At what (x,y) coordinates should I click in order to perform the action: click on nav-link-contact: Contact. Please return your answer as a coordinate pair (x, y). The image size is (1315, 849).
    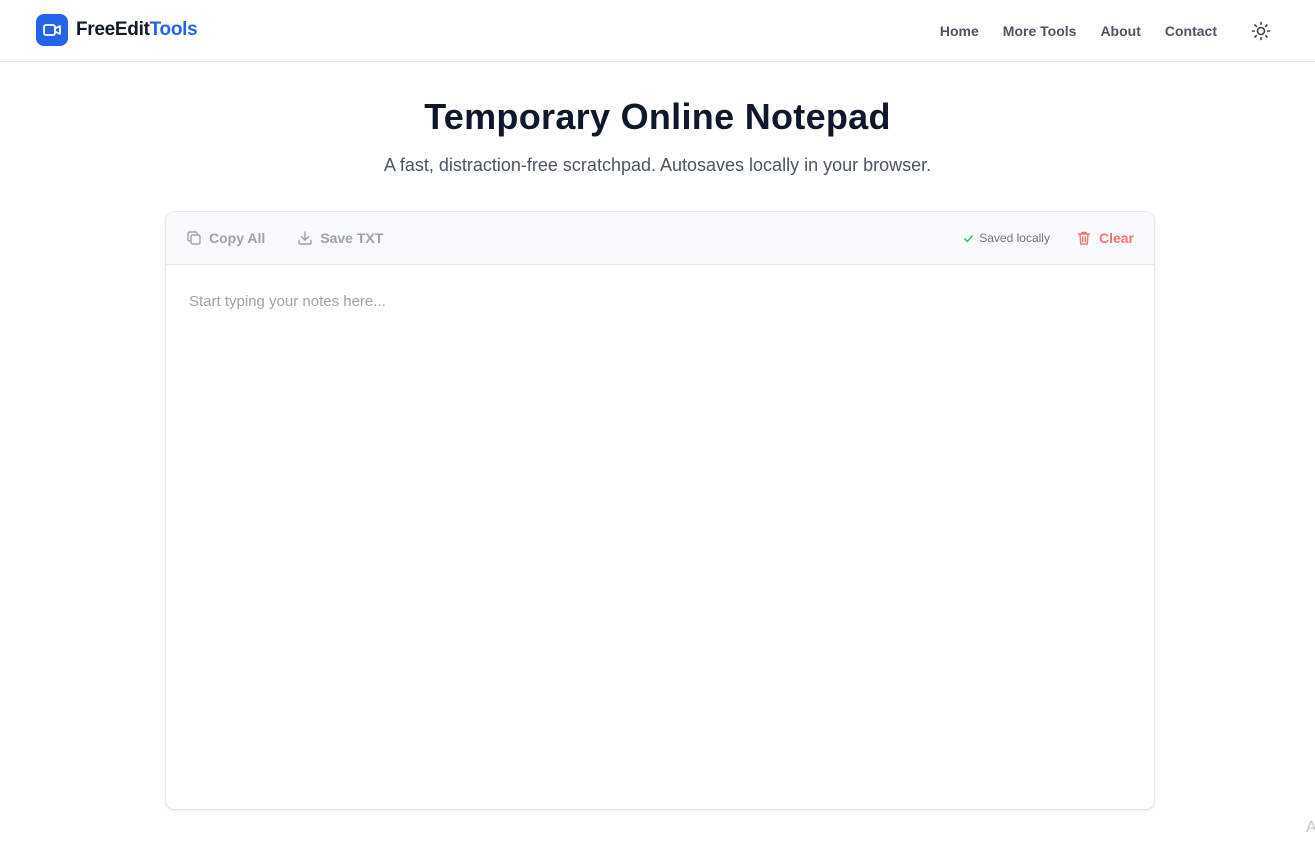
    Looking at the image, I should click on (1191, 31).